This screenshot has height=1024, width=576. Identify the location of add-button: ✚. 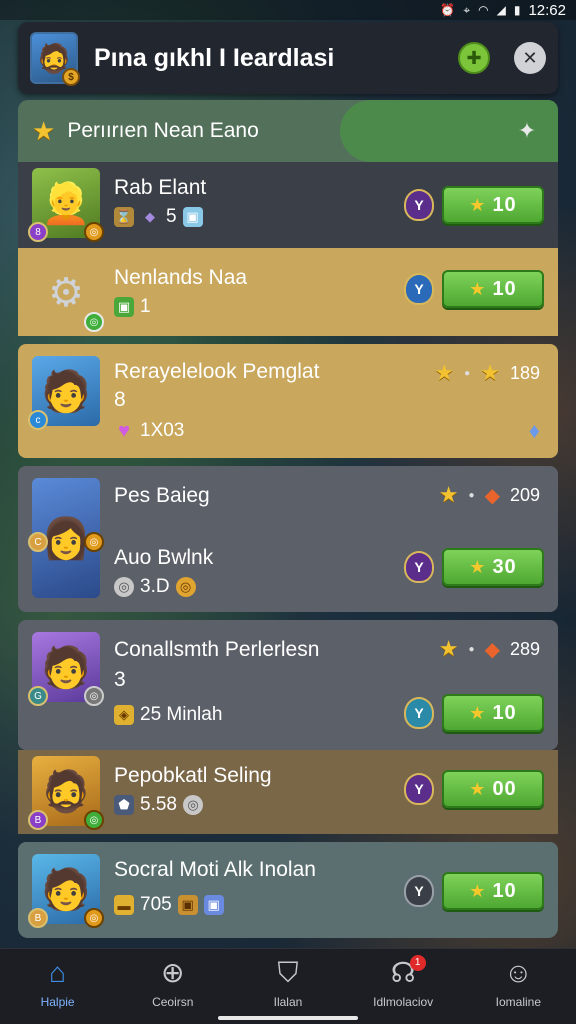
(474, 58).